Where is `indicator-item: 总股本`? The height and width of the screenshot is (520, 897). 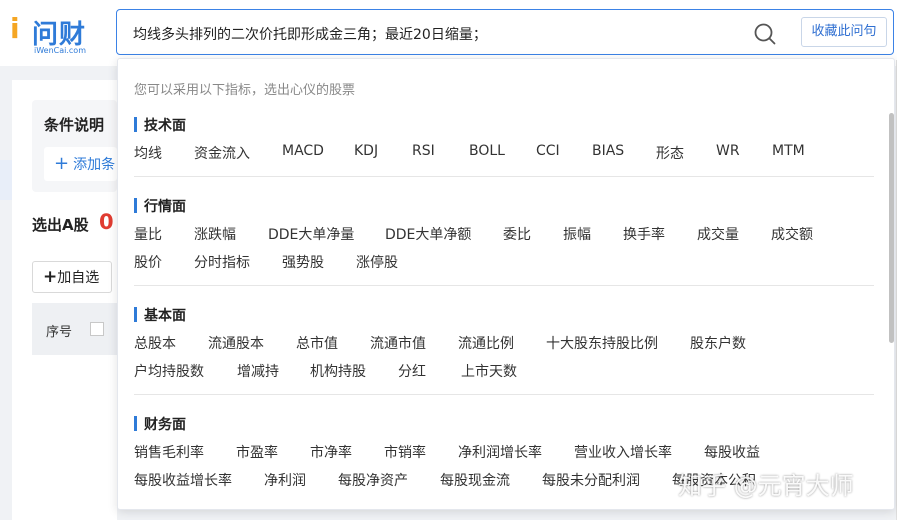 indicator-item: 总股本 is located at coordinates (155, 343).